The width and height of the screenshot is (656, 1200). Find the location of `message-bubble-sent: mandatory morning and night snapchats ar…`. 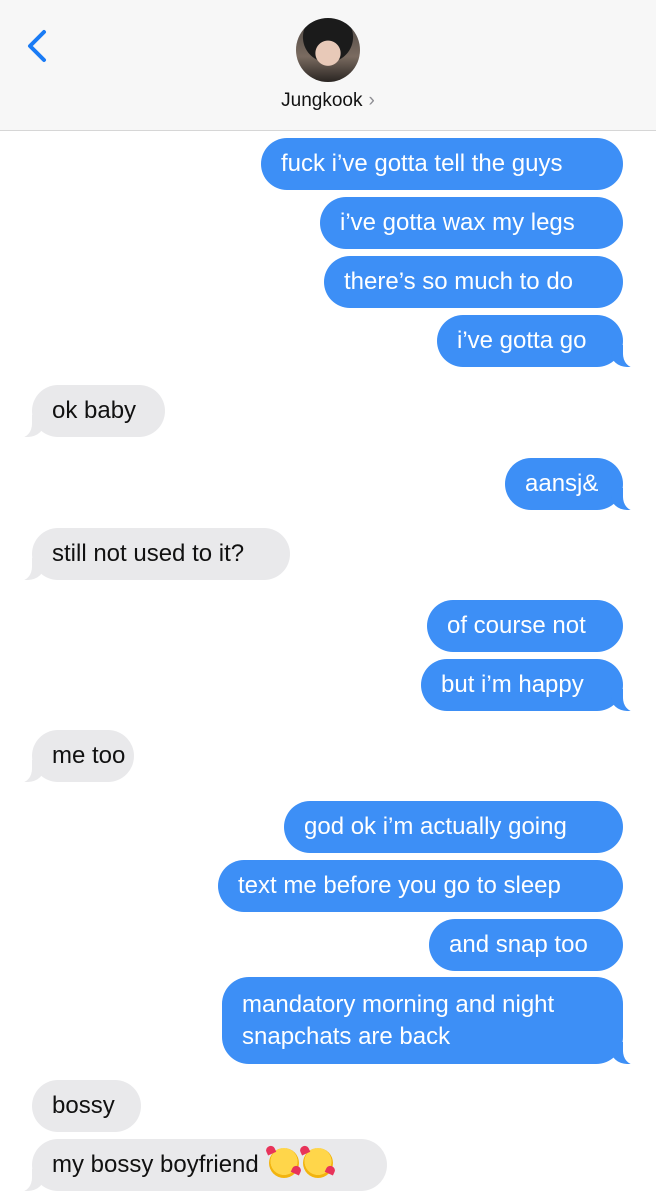

message-bubble-sent: mandatory morning and night snapchats ar… is located at coordinates (433, 1021).